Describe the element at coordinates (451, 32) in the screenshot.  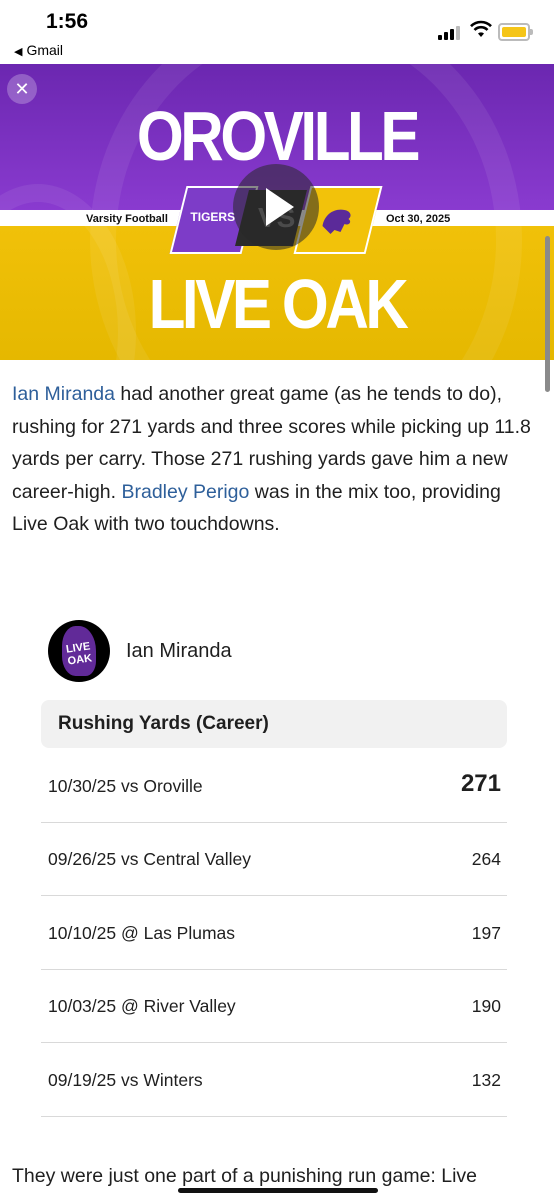
I see `cellular-signal-icon` at that location.